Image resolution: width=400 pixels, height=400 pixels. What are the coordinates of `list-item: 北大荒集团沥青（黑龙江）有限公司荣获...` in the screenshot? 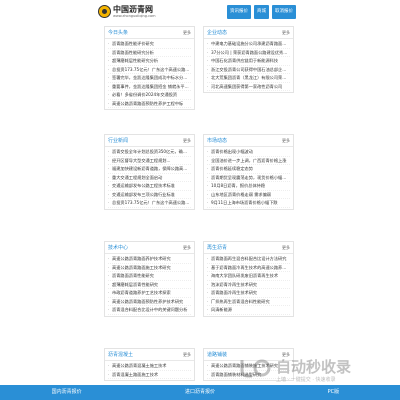 It's located at (248, 78).